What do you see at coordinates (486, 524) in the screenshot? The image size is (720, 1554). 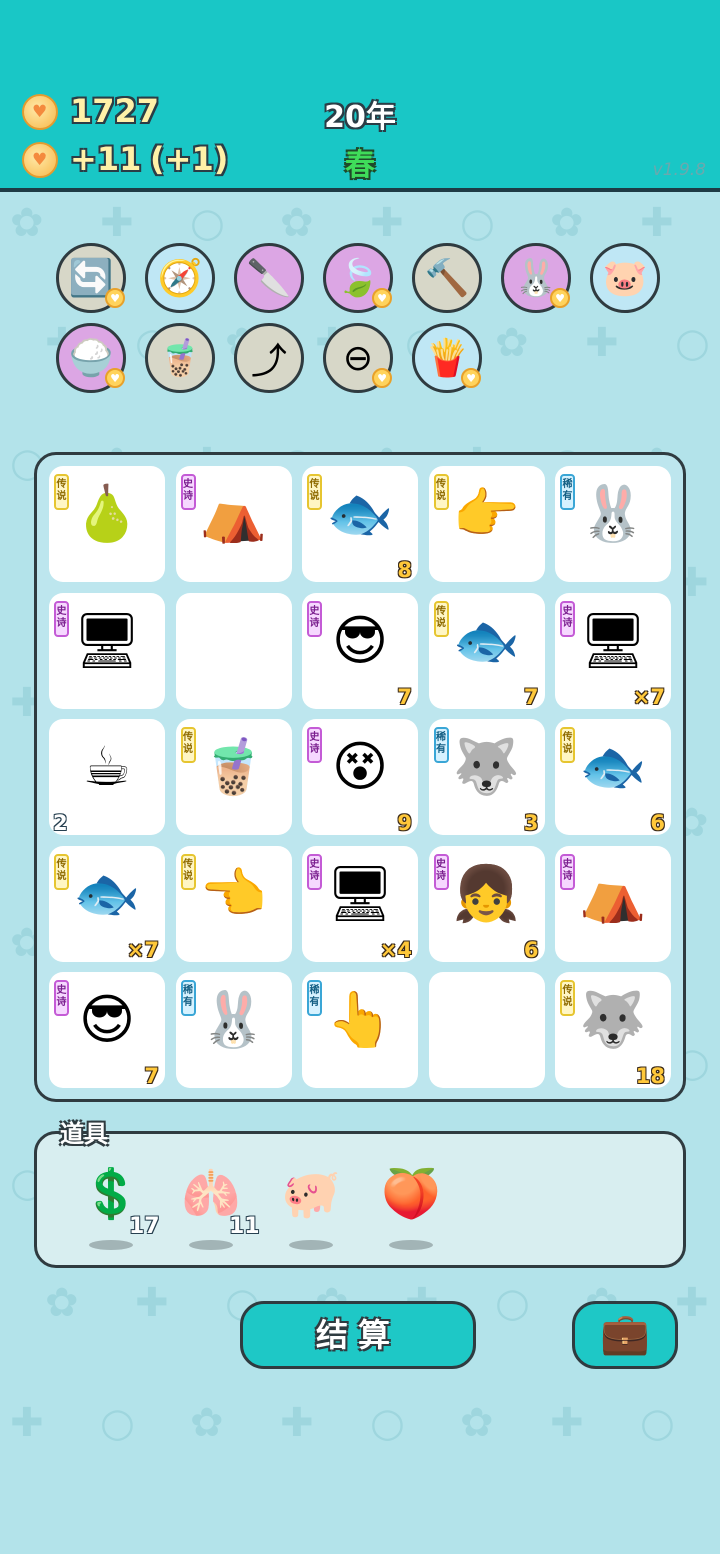 I see `board-cell-golden-hand: 传说 👉` at bounding box center [486, 524].